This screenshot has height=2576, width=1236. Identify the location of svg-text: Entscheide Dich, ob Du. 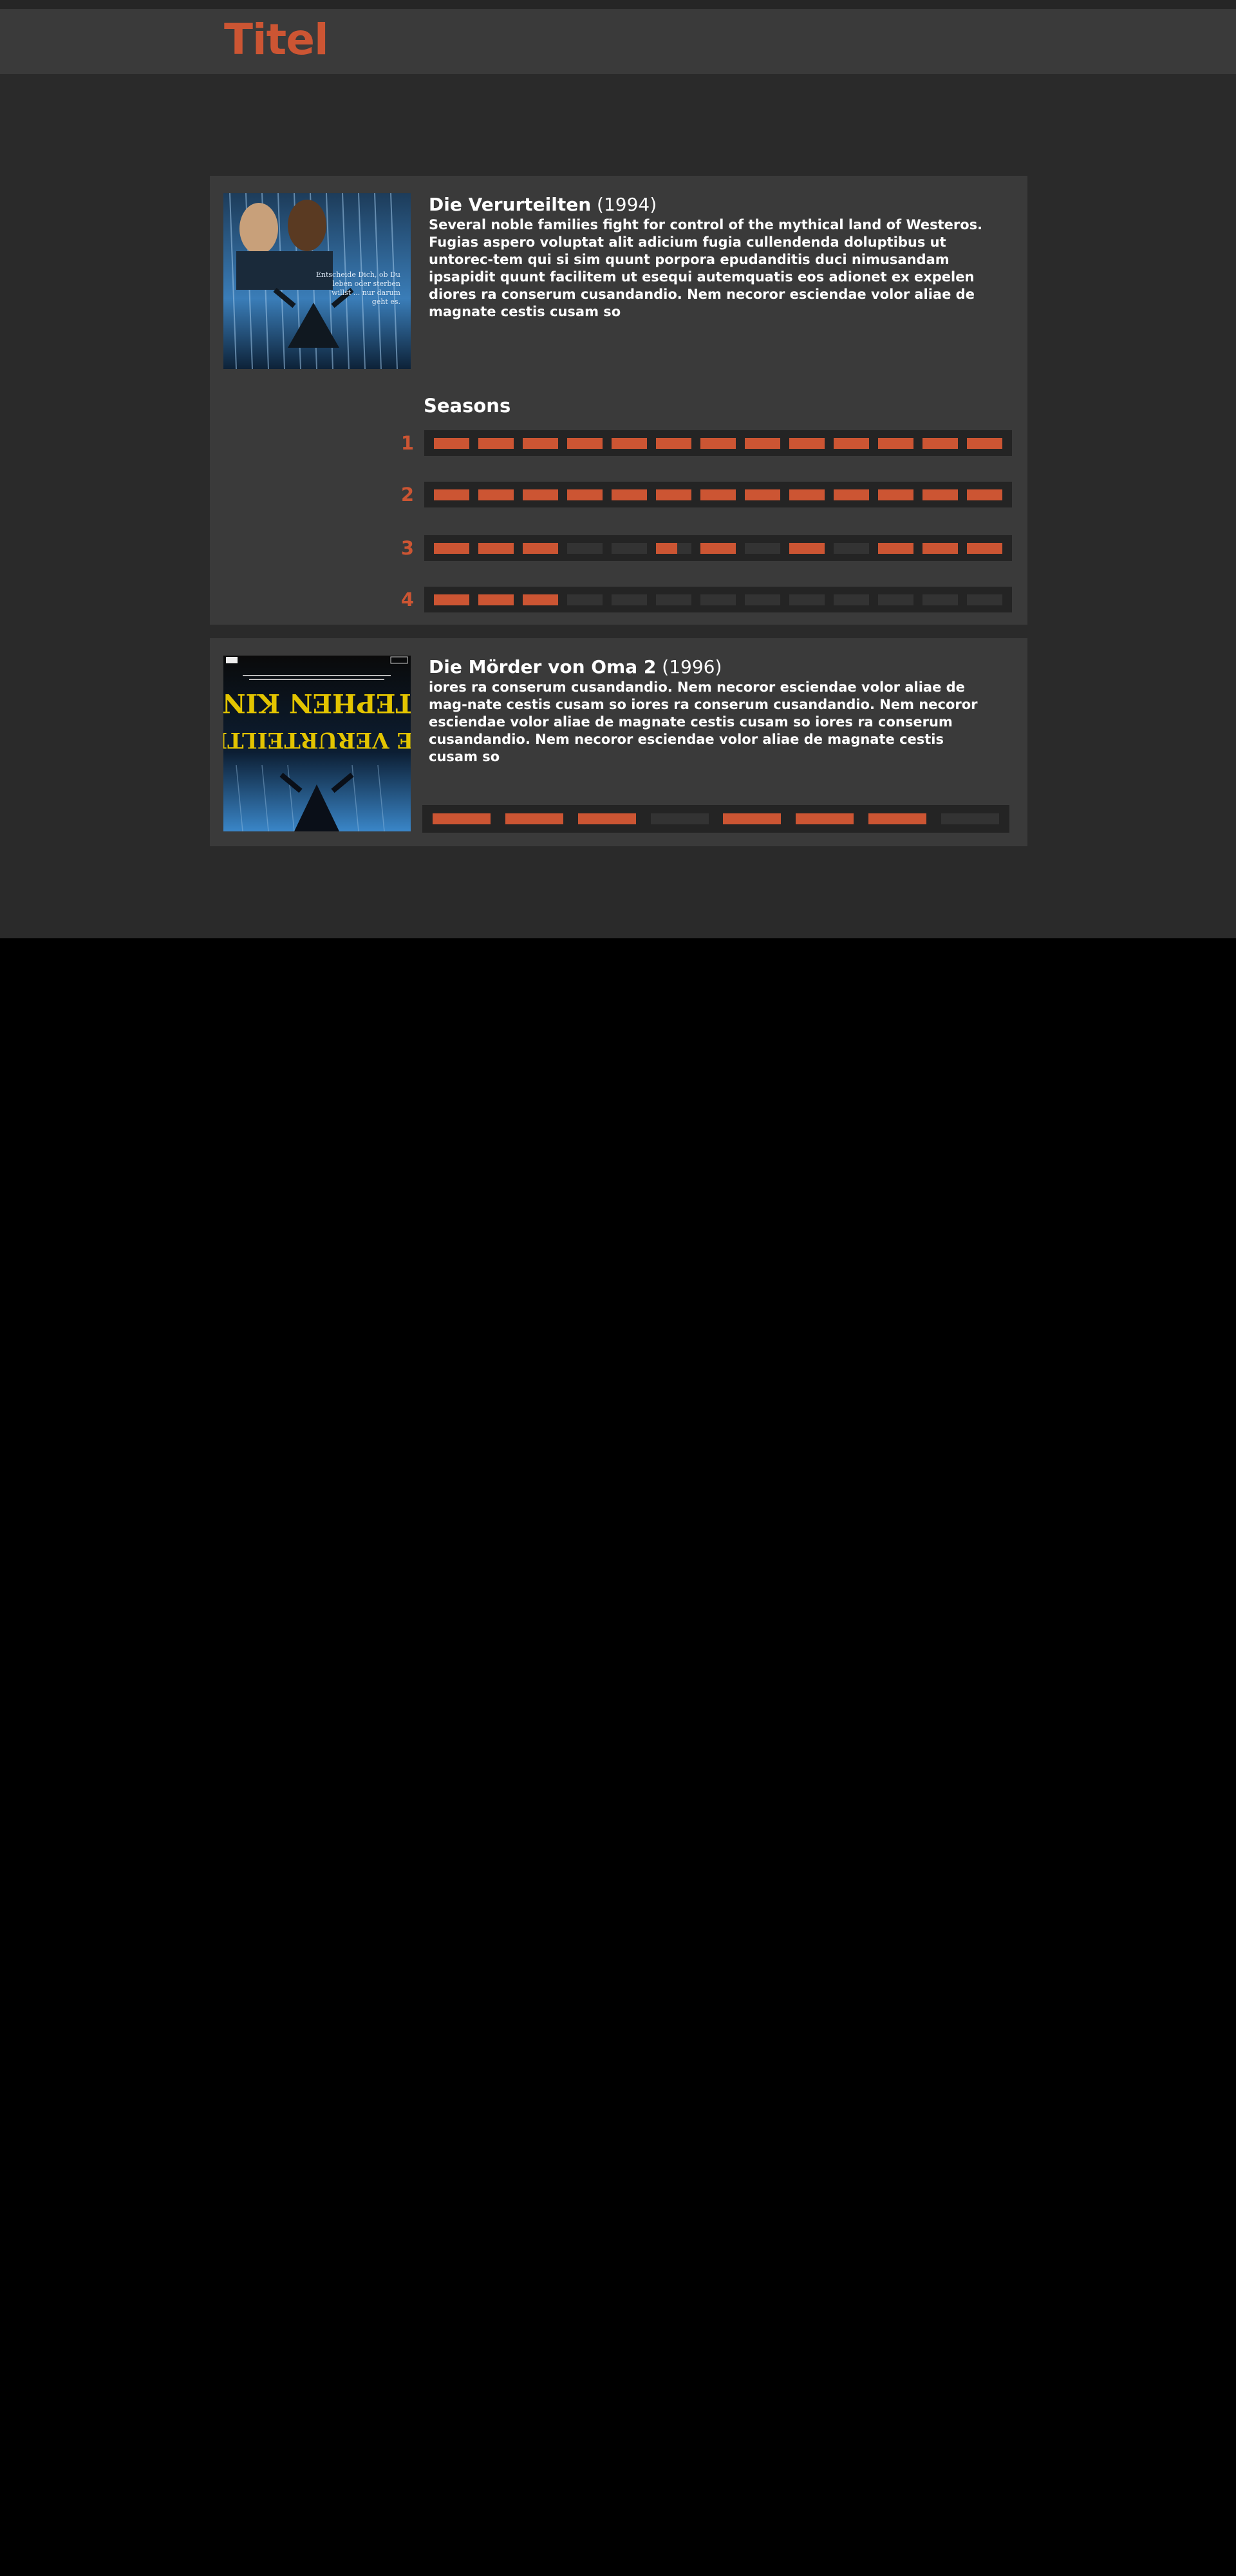
(358, 274).